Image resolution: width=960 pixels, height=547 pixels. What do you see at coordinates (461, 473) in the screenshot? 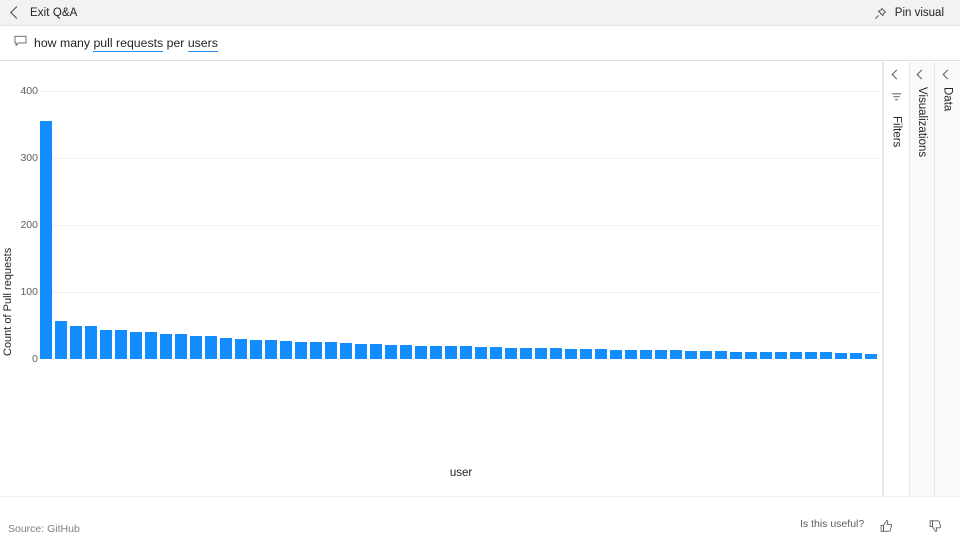
I see `x-axis-title: user` at bounding box center [461, 473].